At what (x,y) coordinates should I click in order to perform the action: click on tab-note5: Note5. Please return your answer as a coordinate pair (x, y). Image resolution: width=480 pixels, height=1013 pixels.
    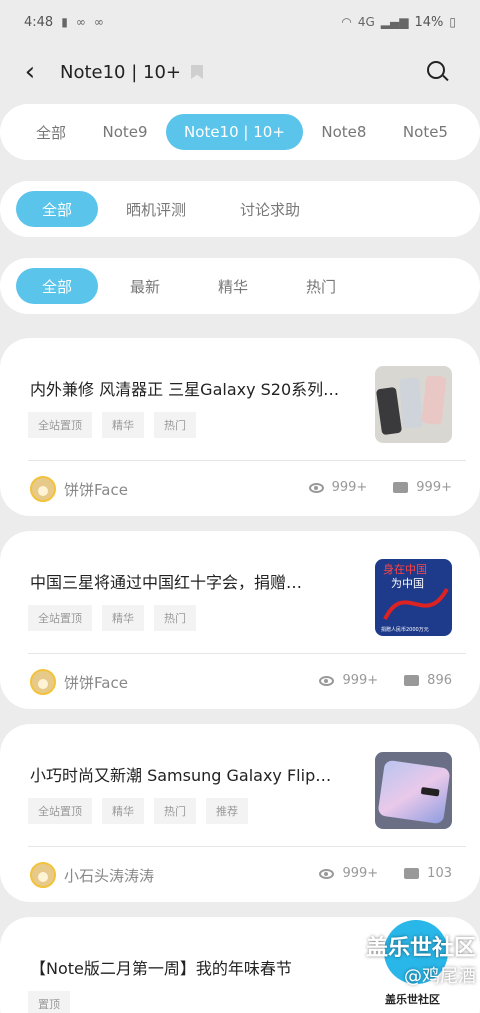
    Looking at the image, I should click on (425, 132).